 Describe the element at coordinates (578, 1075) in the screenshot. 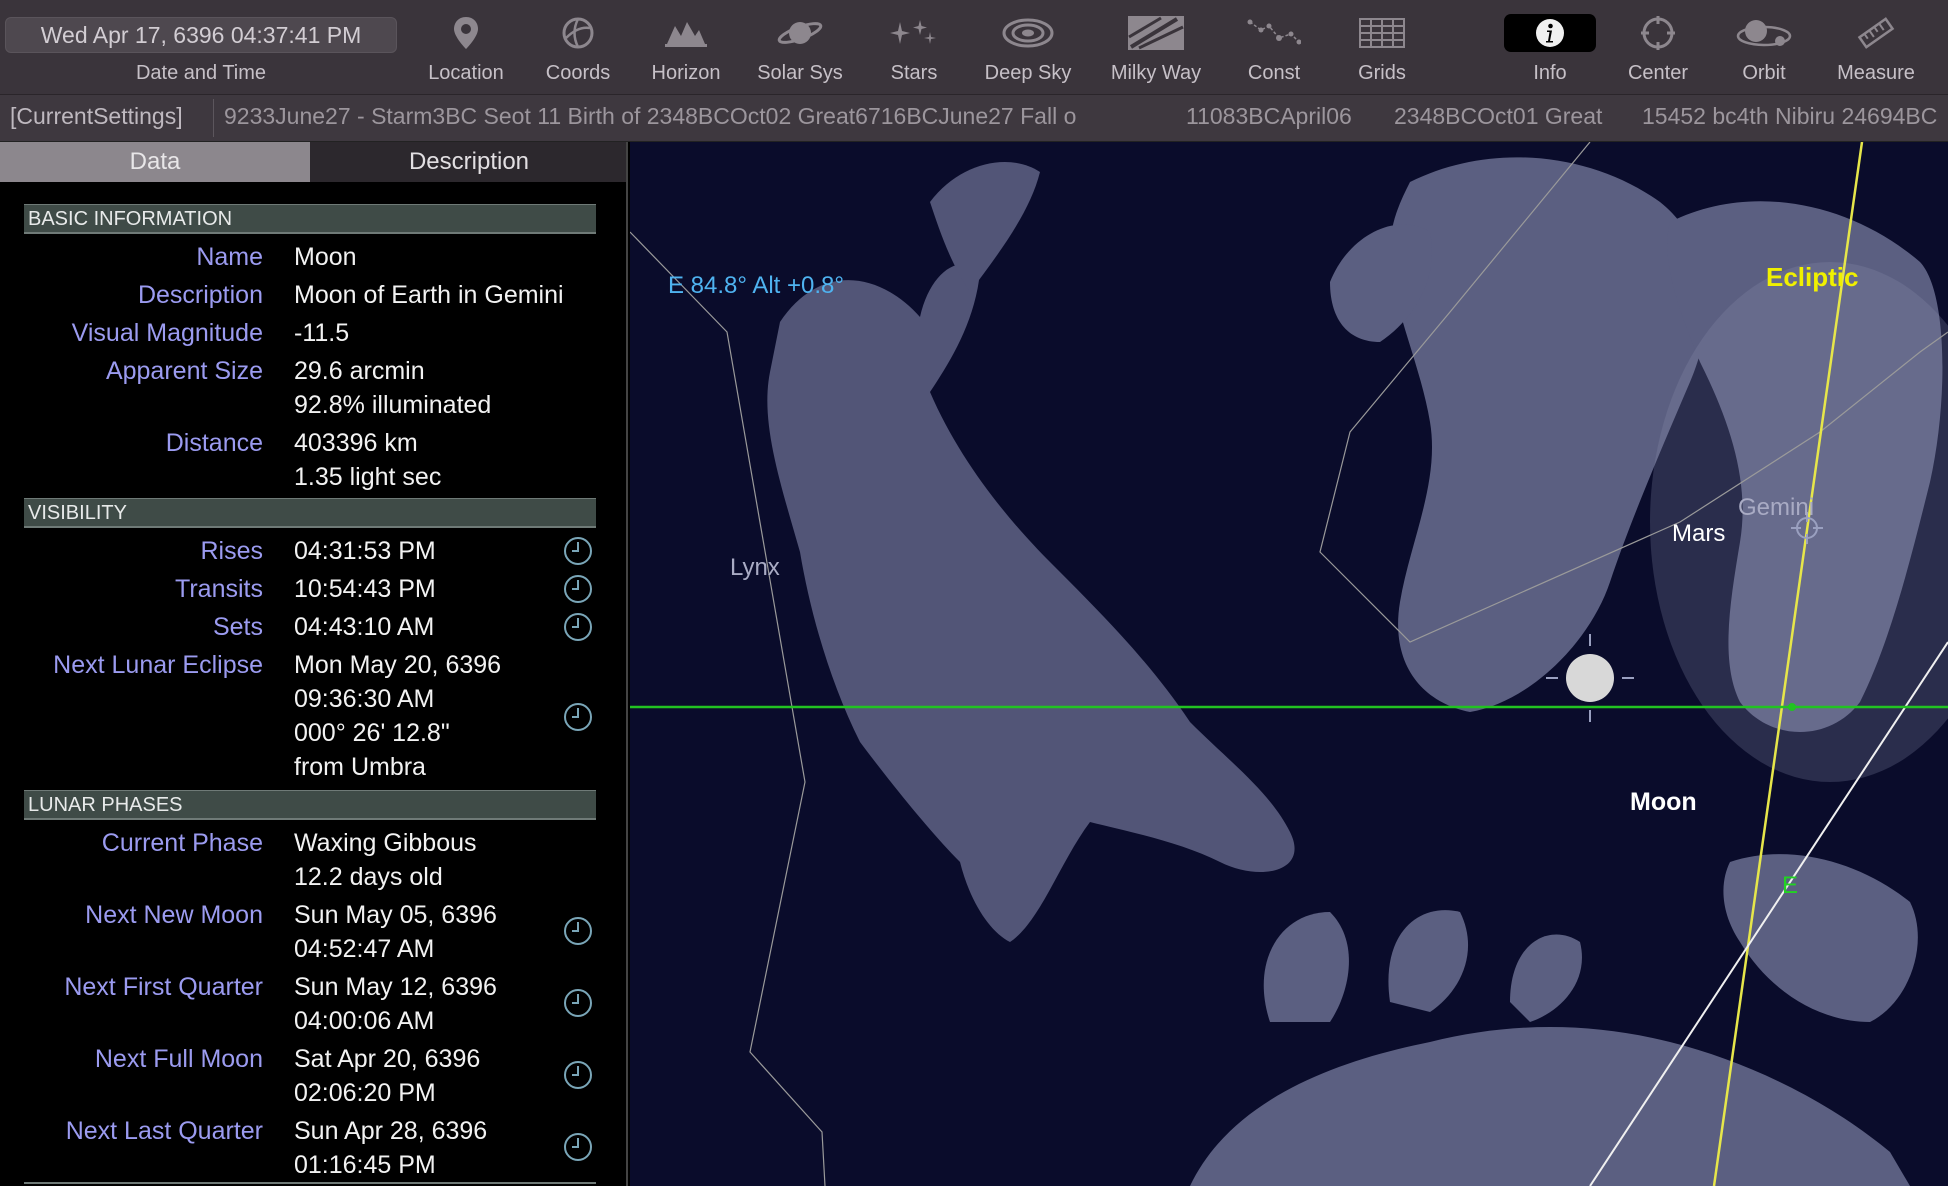

I see `full-moon-clock-icon` at that location.